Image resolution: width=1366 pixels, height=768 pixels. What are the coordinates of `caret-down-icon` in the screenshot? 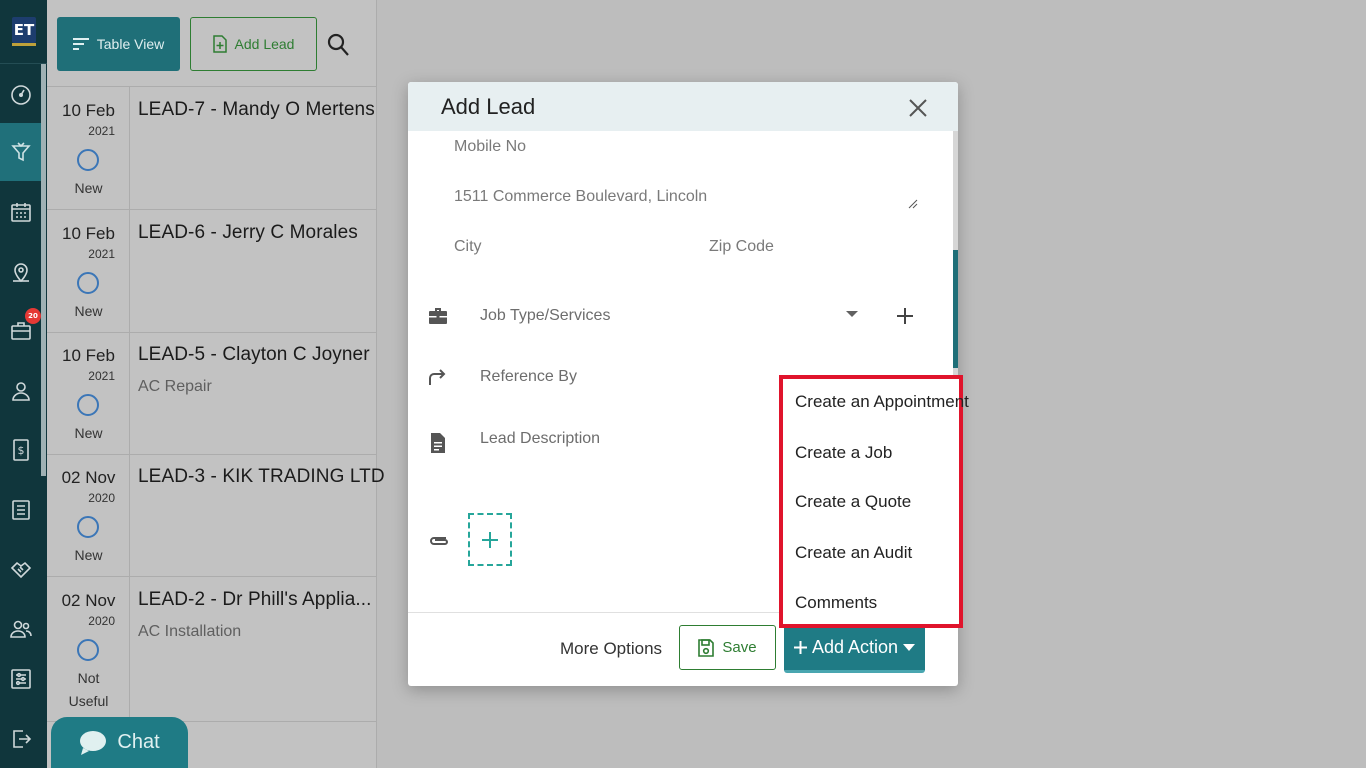 It's located at (909, 647).